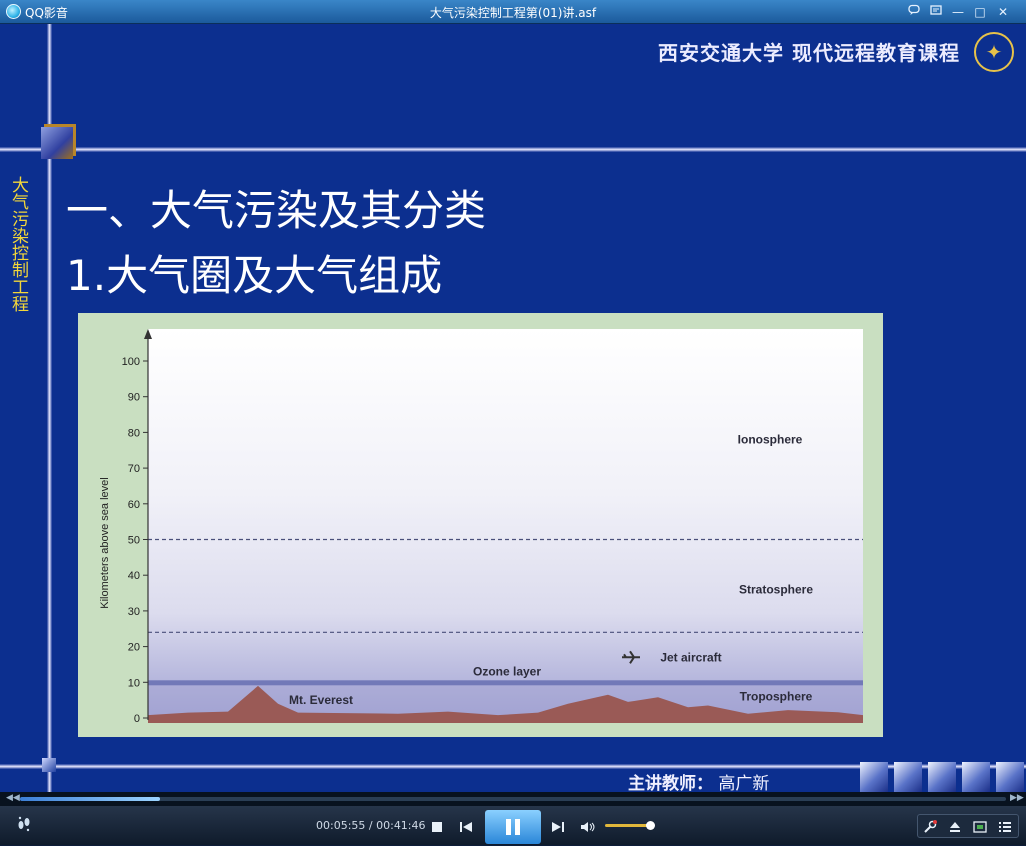 This screenshot has width=1026, height=846. I want to click on y-tick-label: 80, so click(134, 433).